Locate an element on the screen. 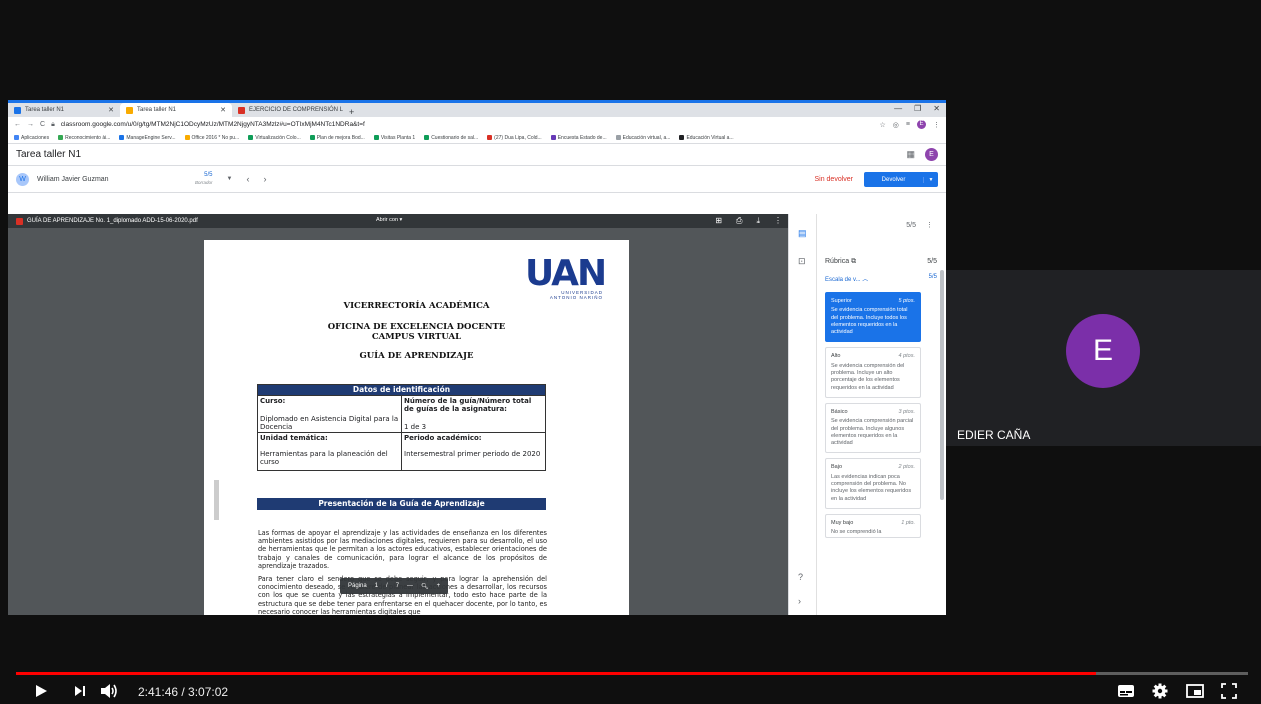 Image resolution: width=1261 pixels, height=704 pixels. level-header: Bajo 2 ptos. is located at coordinates (873, 467).